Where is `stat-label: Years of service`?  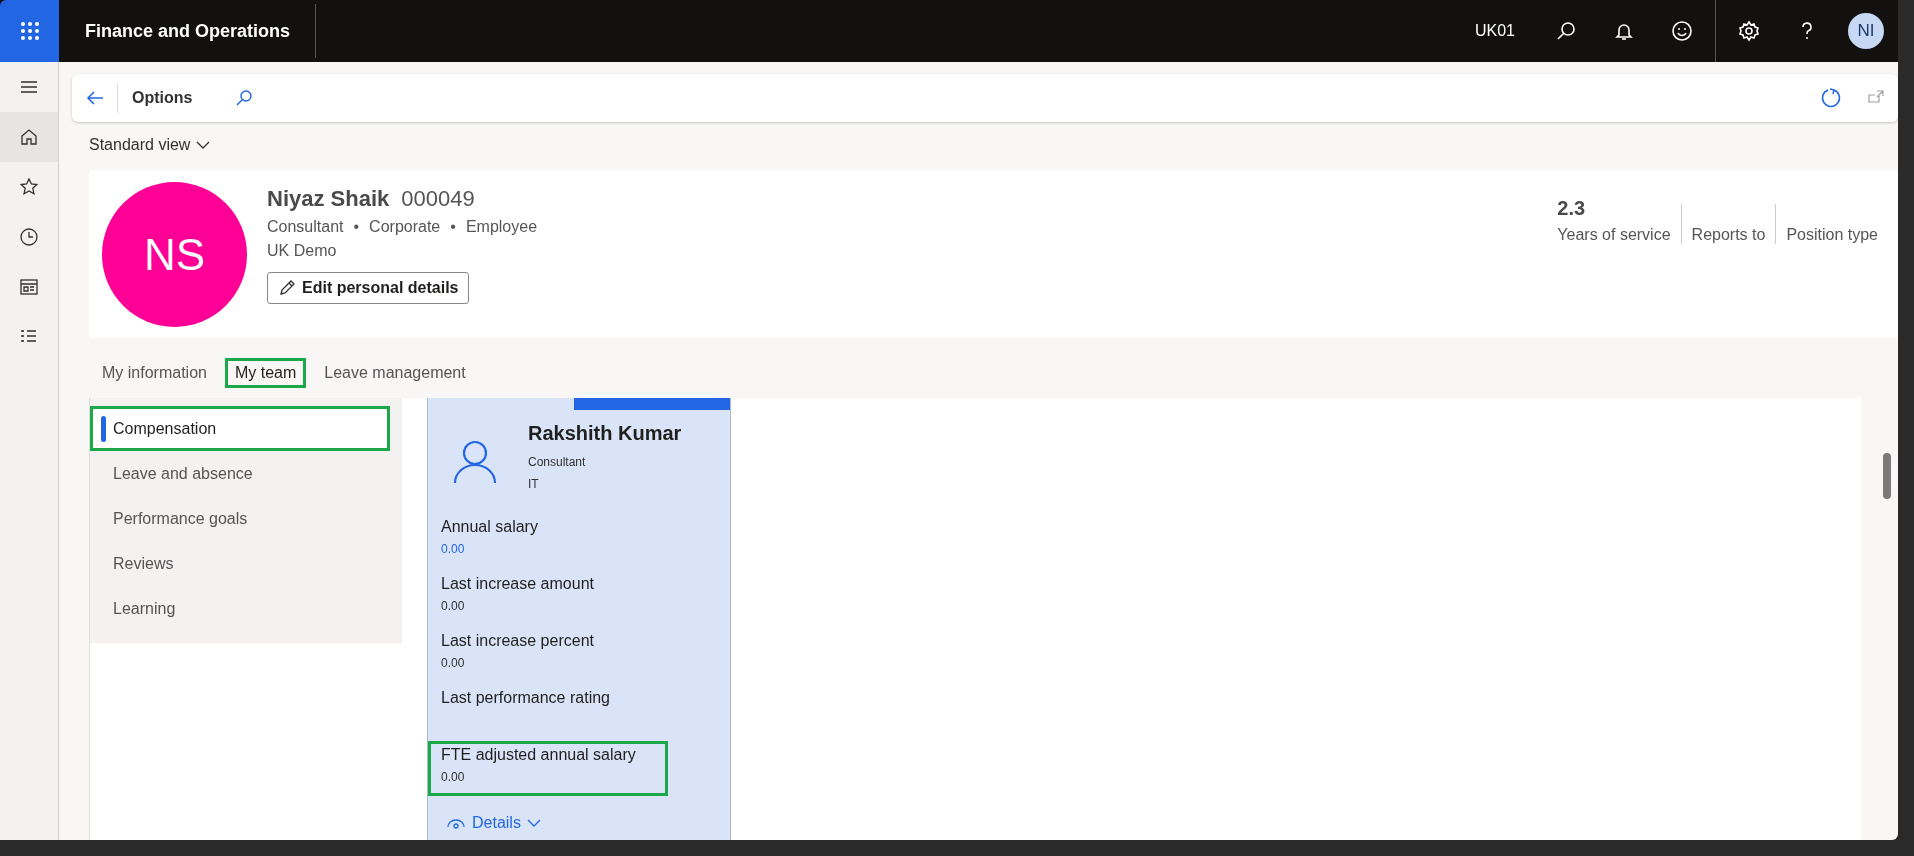 stat-label: Years of service is located at coordinates (1614, 235).